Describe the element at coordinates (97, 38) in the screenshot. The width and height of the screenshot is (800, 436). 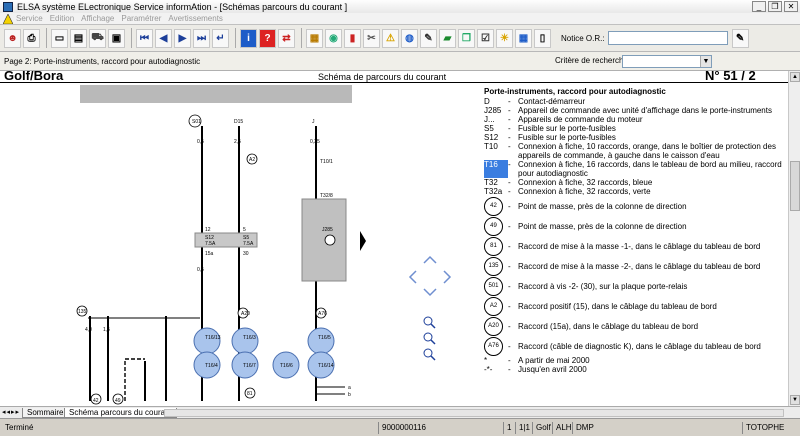
I see `car-icon: ⛟` at that location.